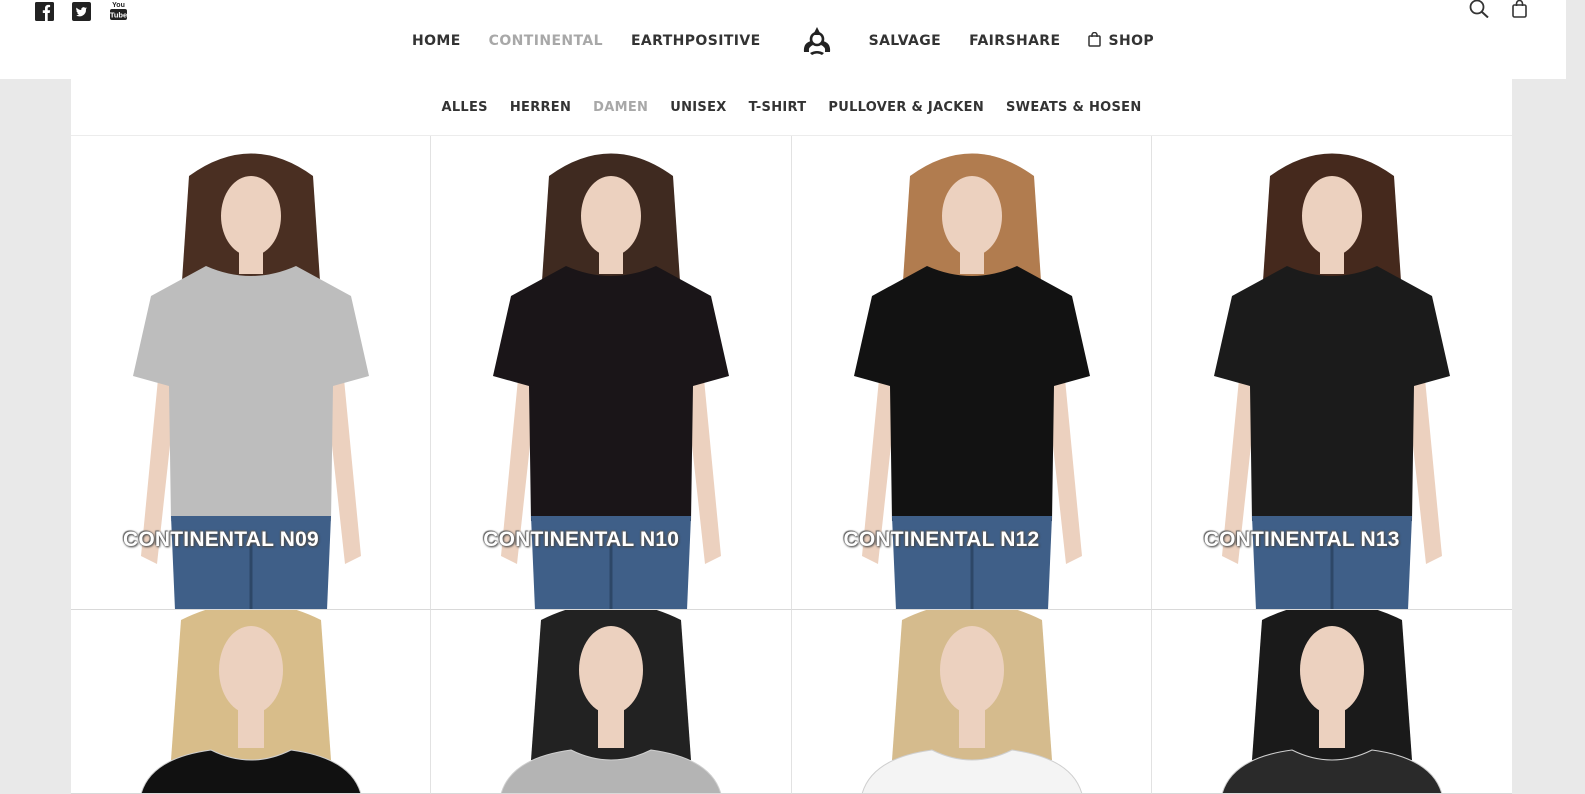 This screenshot has width=1585, height=794. I want to click on filter-alles: ALLES, so click(464, 107).